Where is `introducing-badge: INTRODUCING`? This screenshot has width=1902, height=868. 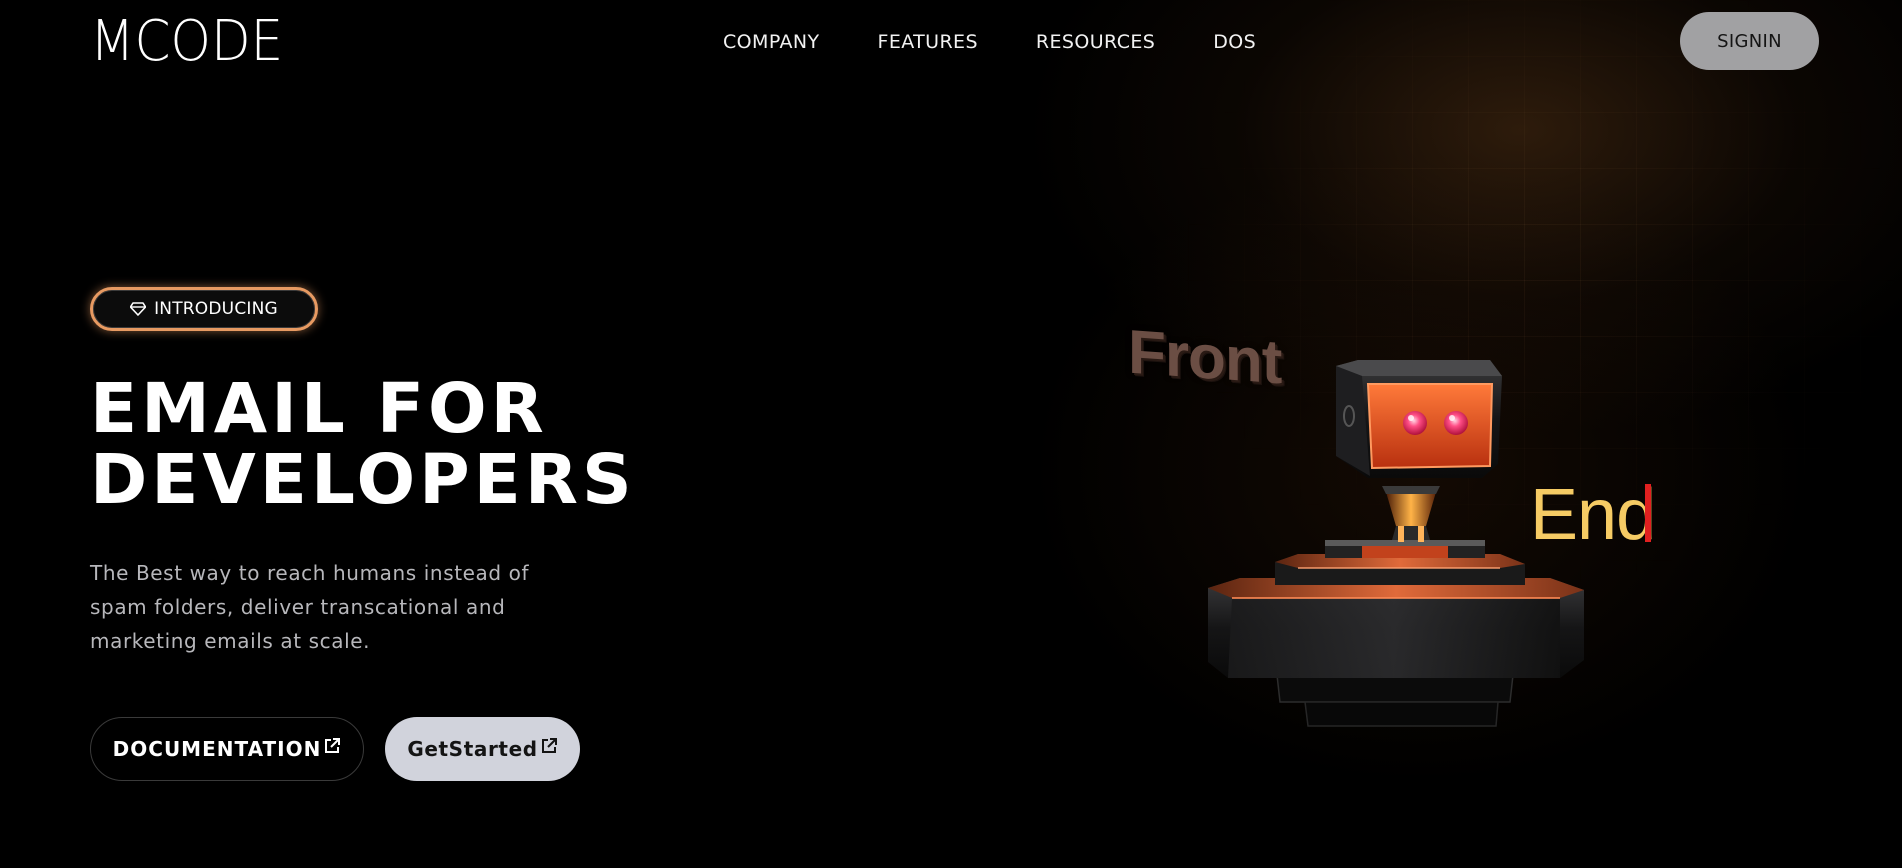
introducing-badge: INTRODUCING is located at coordinates (204, 309).